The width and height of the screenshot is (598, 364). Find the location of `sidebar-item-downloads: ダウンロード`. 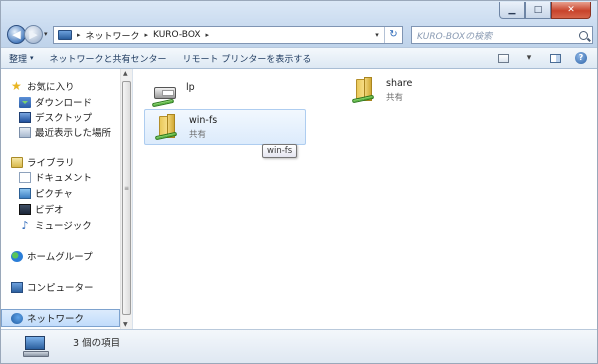

sidebar-item-downloads: ダウンロード is located at coordinates (55, 102).